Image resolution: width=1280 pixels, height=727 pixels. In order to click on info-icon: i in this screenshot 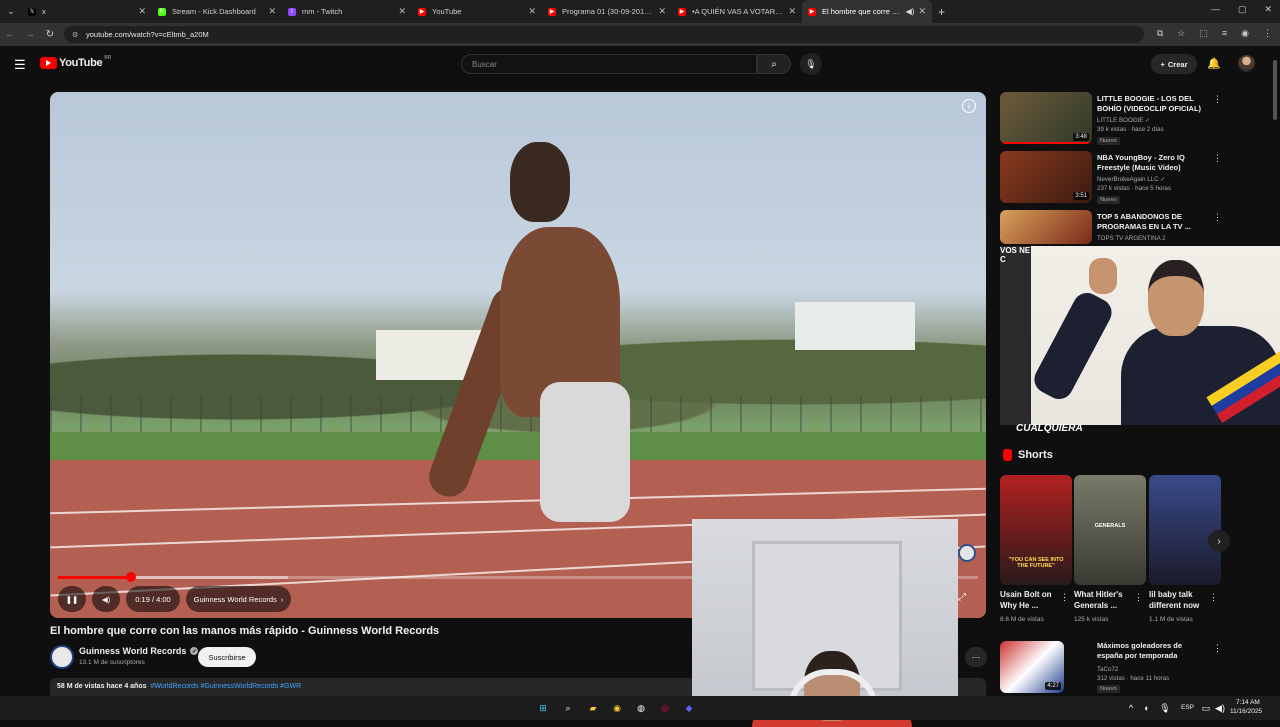, I will do `click(969, 106)`.